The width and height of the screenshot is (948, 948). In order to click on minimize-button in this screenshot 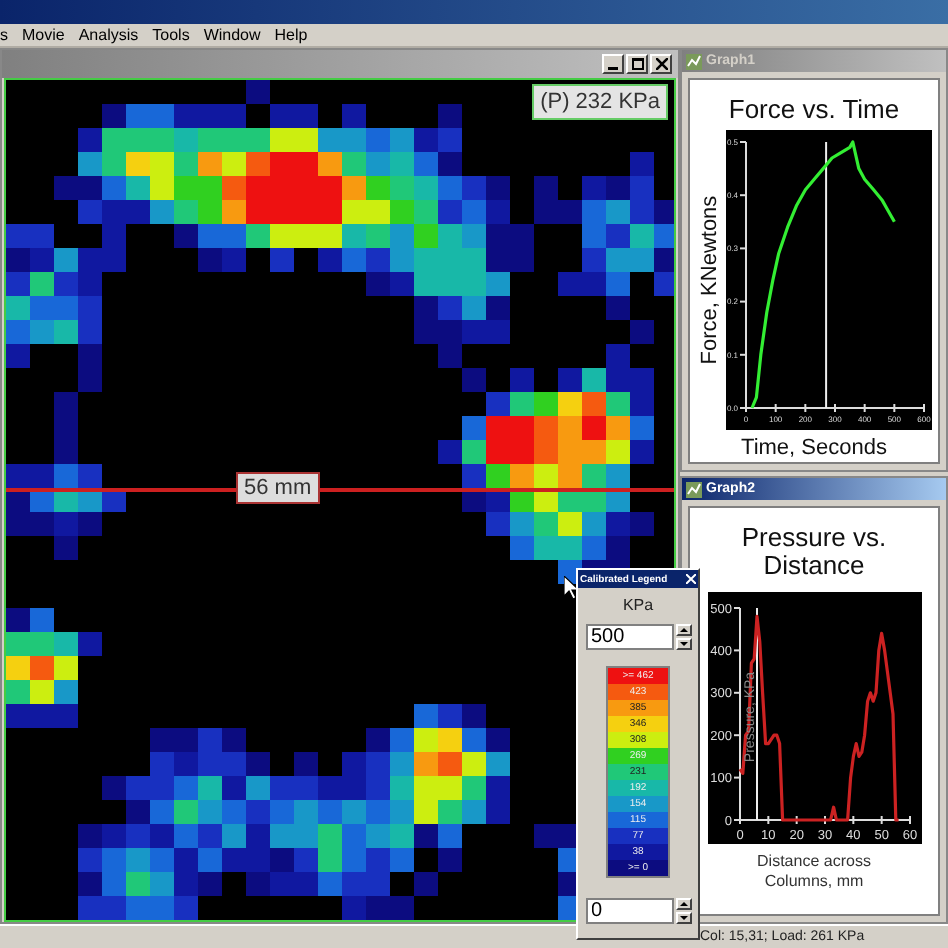, I will do `click(613, 64)`.